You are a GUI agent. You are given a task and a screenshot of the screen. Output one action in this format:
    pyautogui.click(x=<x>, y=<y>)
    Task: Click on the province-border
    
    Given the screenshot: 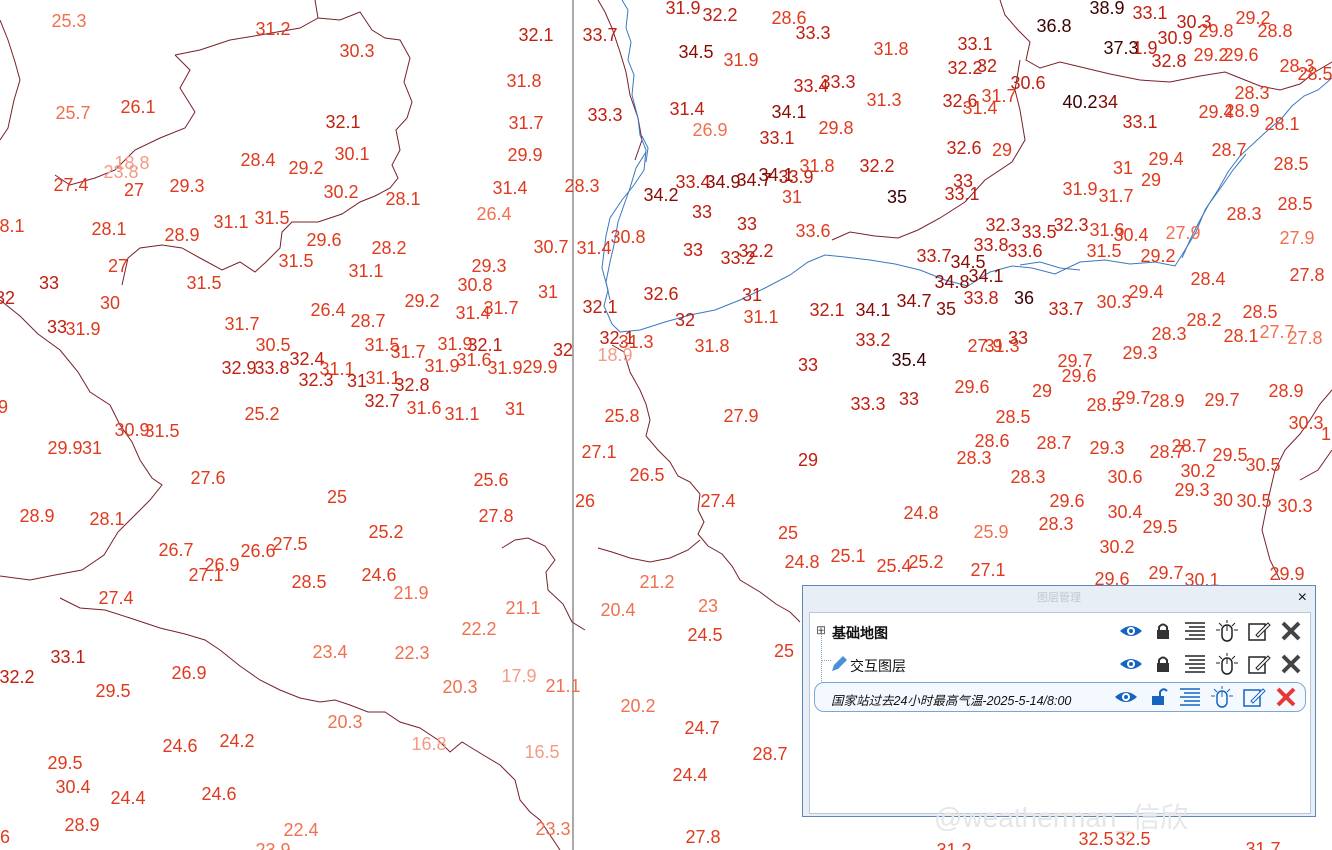 What is the action you would take?
    pyautogui.click(x=246, y=28)
    